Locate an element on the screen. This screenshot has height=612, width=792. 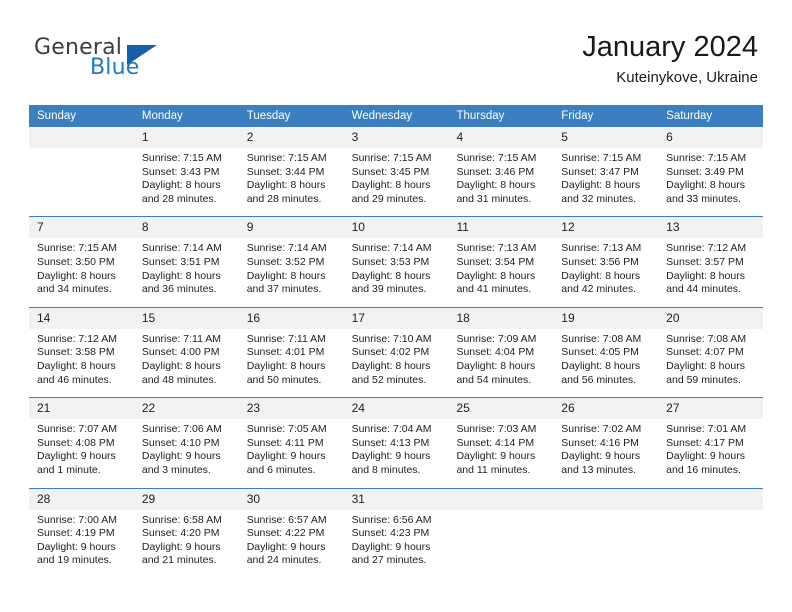
day-number: 29 is located at coordinates (186, 499).